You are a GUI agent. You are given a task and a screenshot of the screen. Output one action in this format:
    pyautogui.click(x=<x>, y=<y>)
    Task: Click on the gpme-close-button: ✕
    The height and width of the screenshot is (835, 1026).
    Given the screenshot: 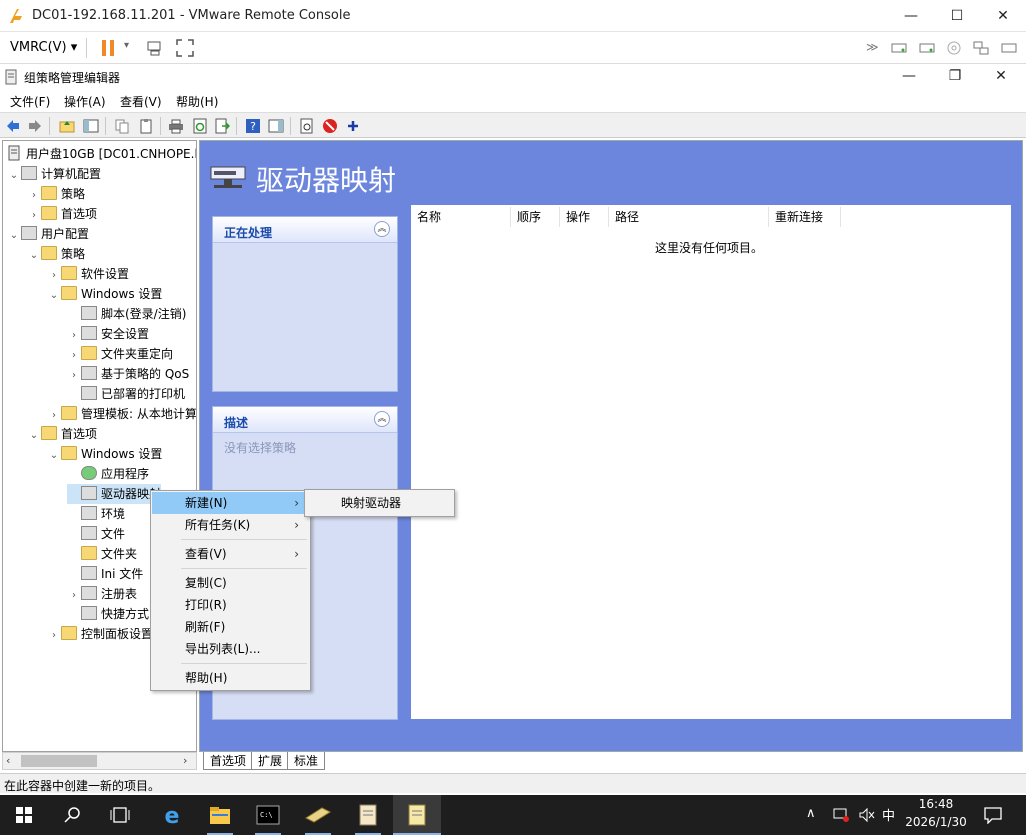 What is the action you would take?
    pyautogui.click(x=1001, y=76)
    